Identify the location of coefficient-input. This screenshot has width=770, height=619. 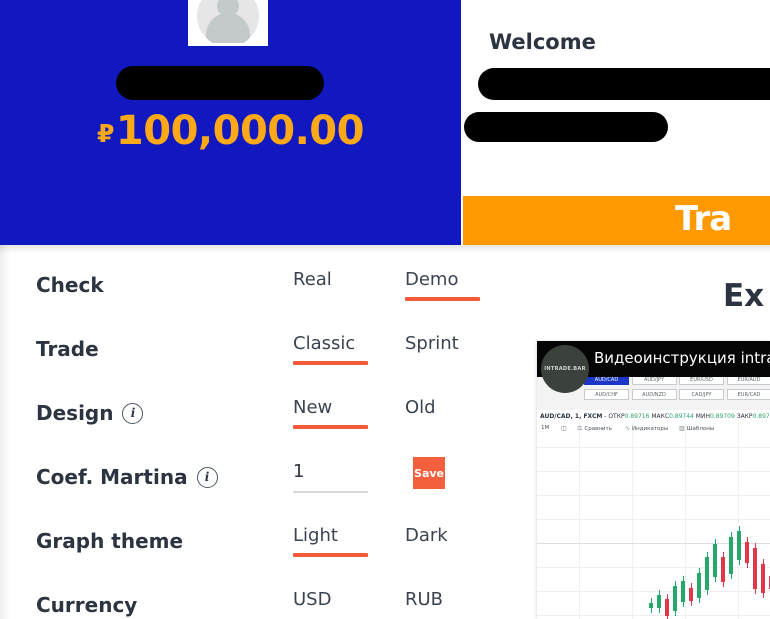
(330, 471).